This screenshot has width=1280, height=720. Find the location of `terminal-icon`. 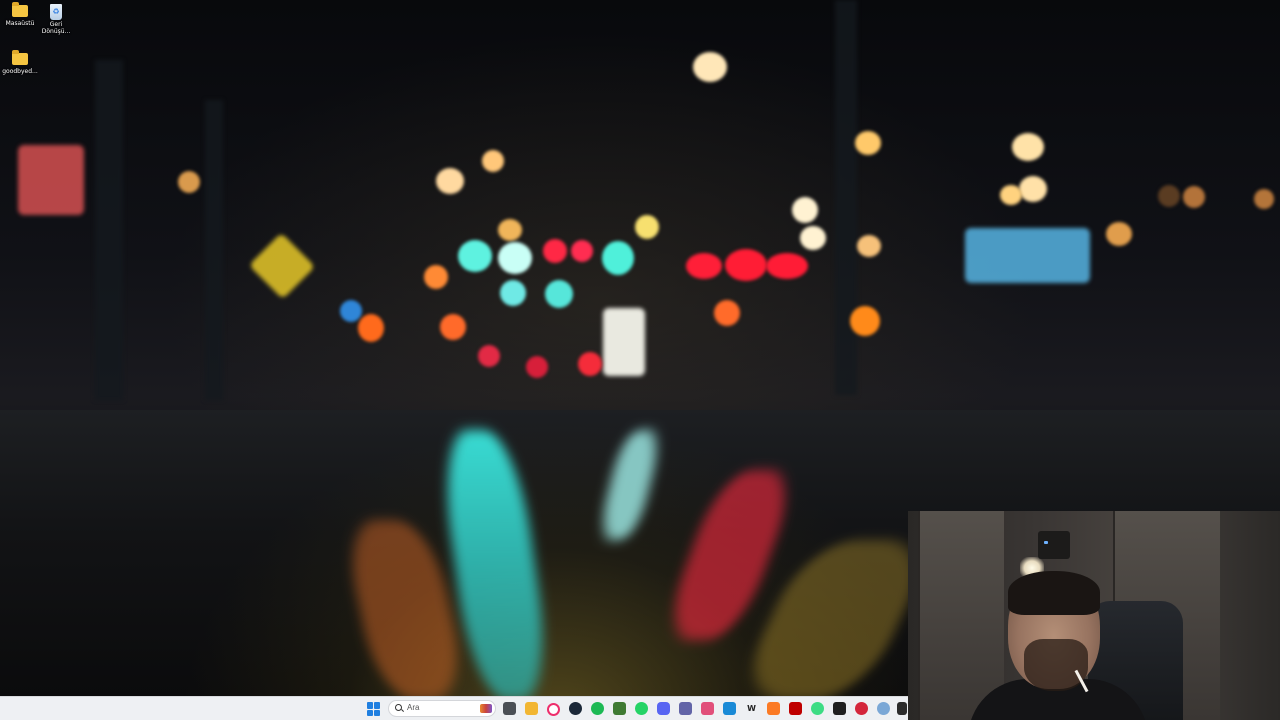

terminal-icon is located at coordinates (902, 708).